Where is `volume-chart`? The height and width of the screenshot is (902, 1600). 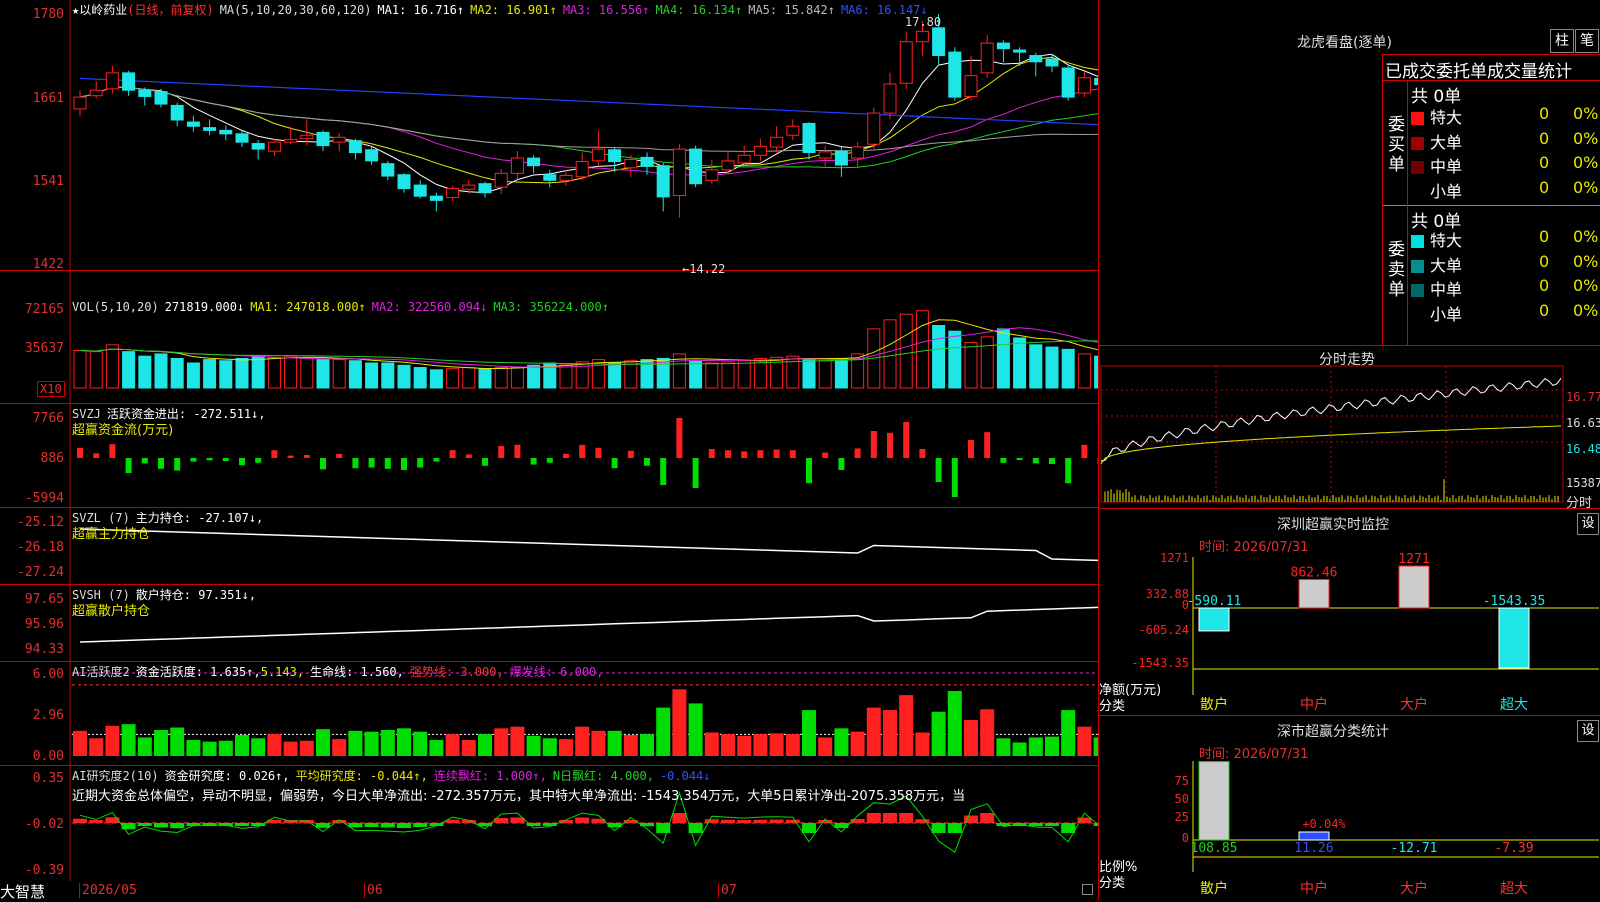 volume-chart is located at coordinates (549, 336).